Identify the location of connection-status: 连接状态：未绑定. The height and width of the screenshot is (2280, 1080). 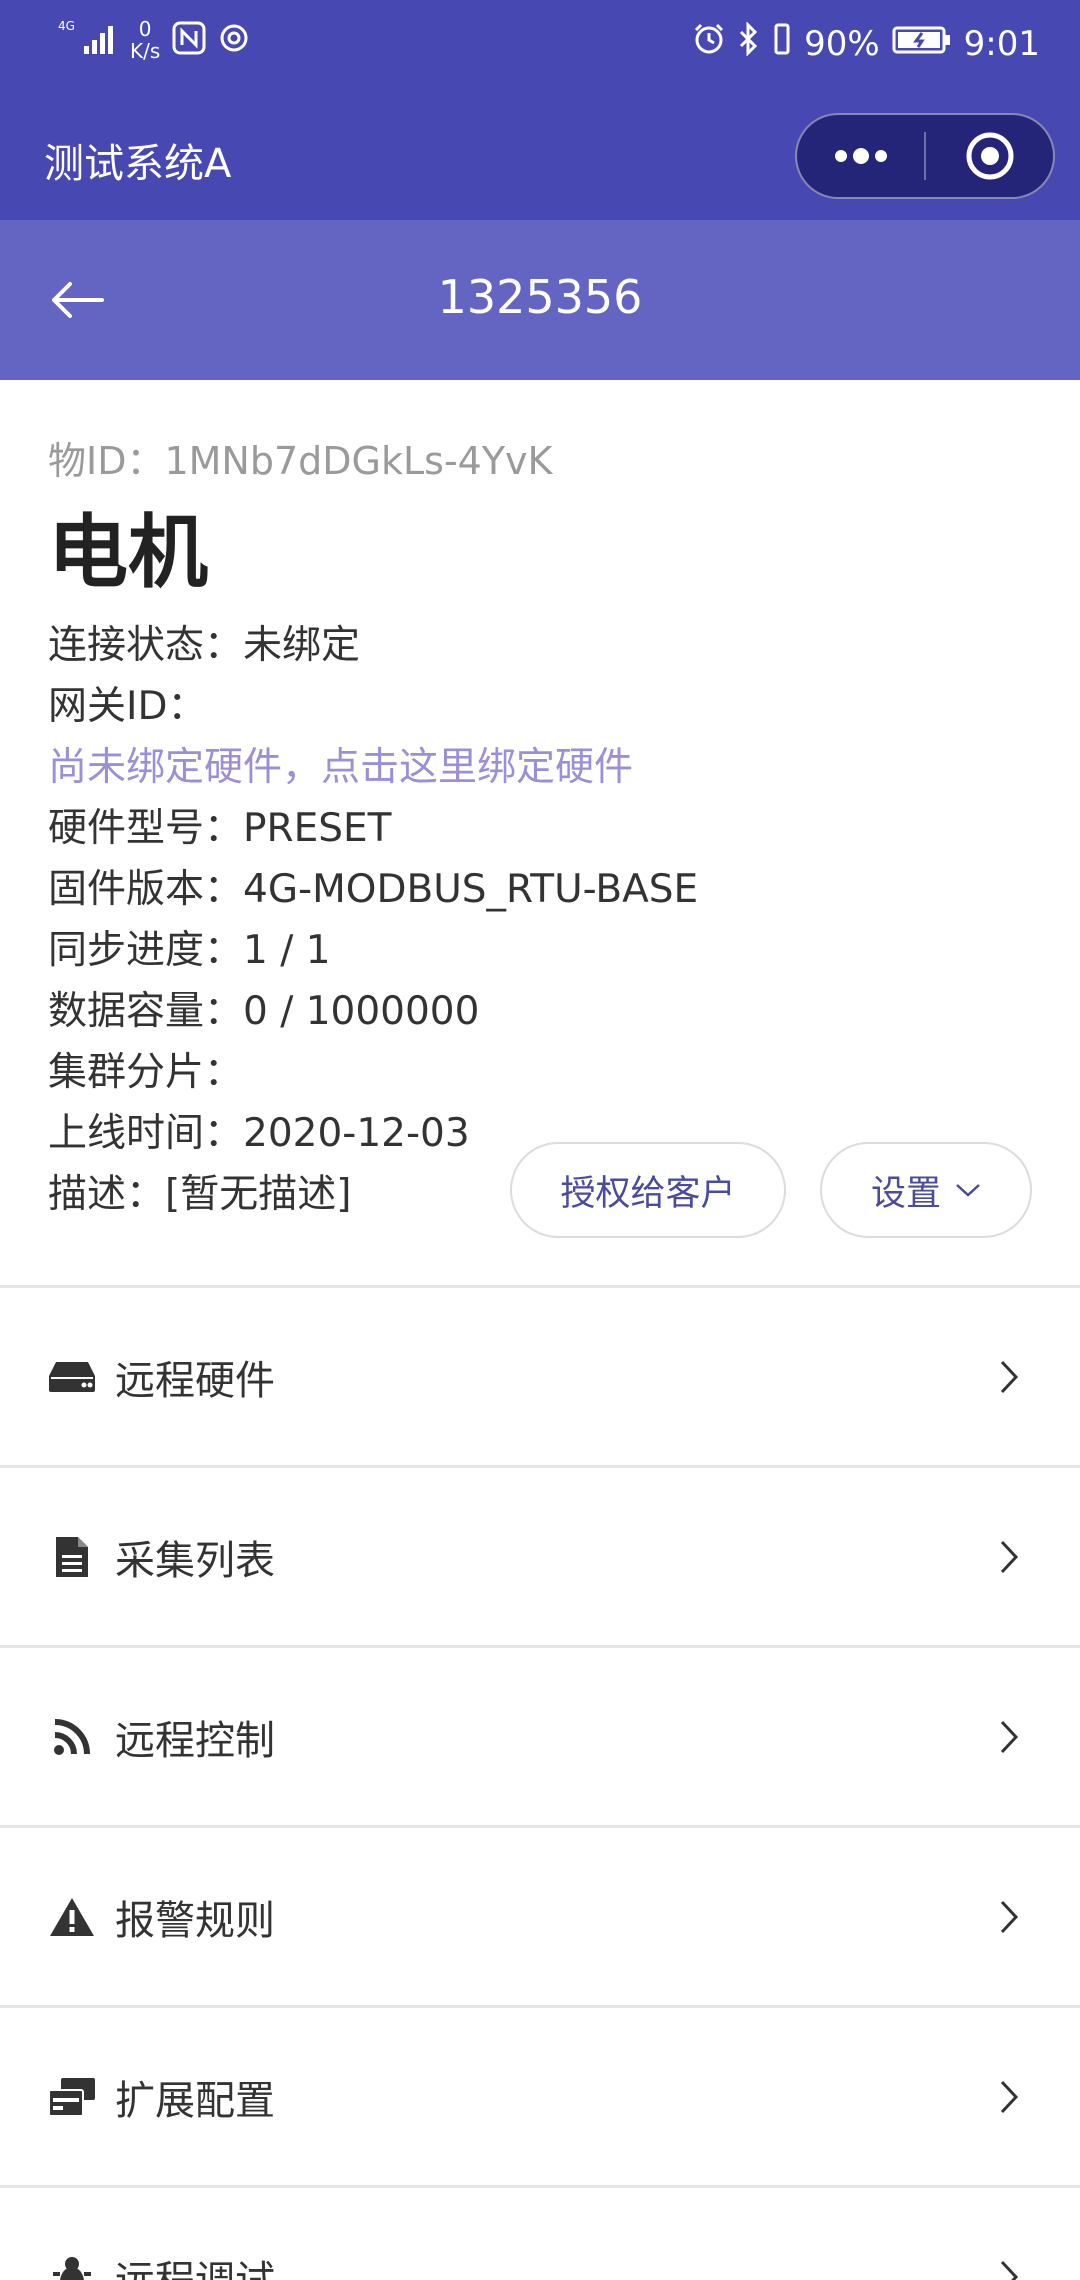
(204, 645).